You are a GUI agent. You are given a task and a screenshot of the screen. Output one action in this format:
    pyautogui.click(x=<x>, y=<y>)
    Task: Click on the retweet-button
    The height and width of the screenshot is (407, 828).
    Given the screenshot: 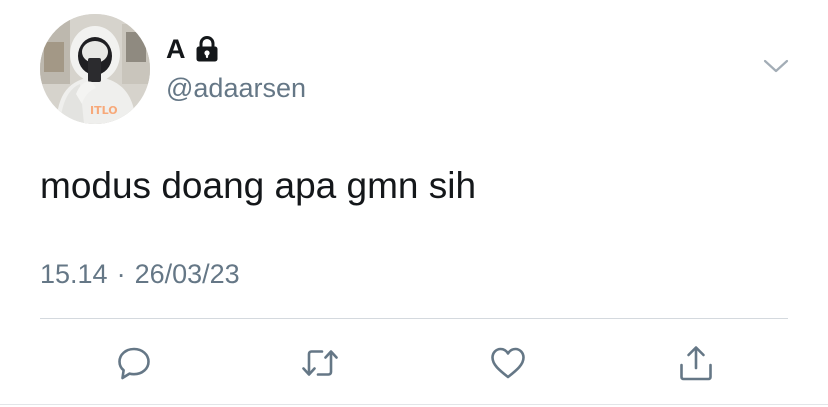 What is the action you would take?
    pyautogui.click(x=320, y=363)
    